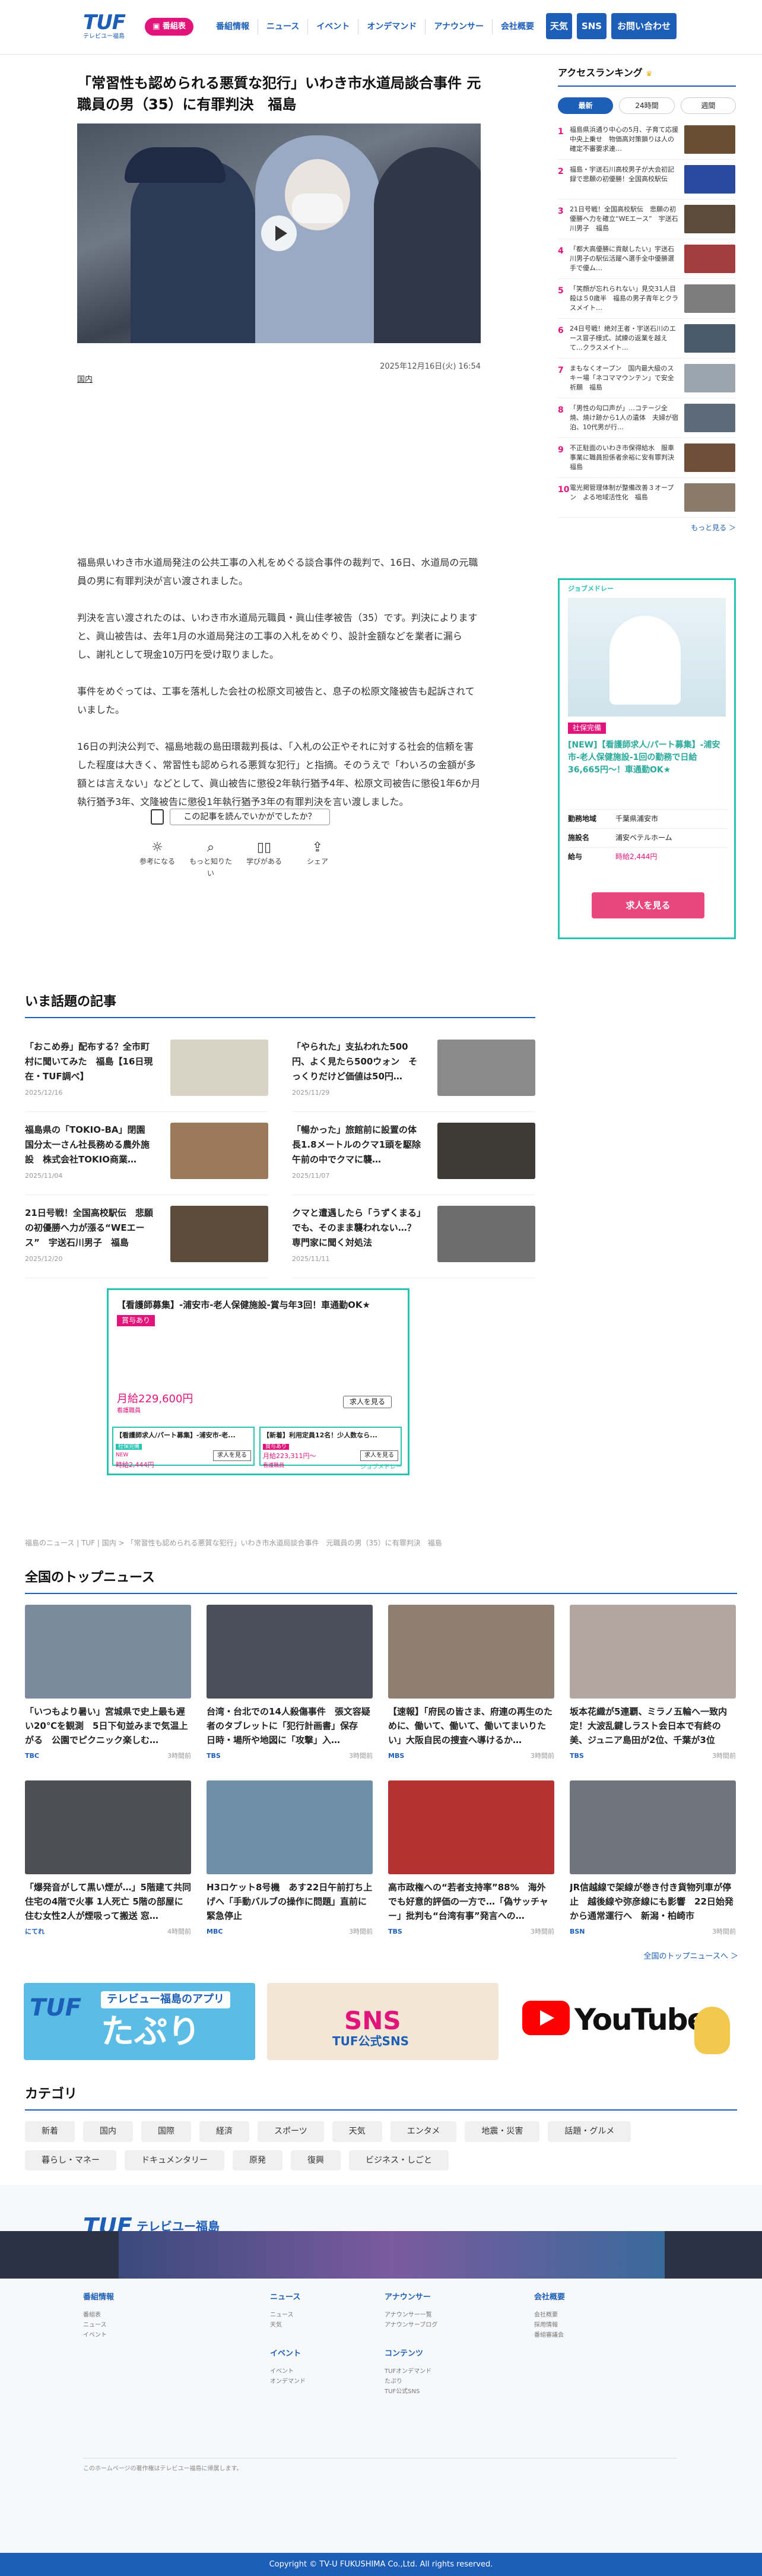  What do you see at coordinates (224, 2132) in the screenshot?
I see `category-button: 経済` at bounding box center [224, 2132].